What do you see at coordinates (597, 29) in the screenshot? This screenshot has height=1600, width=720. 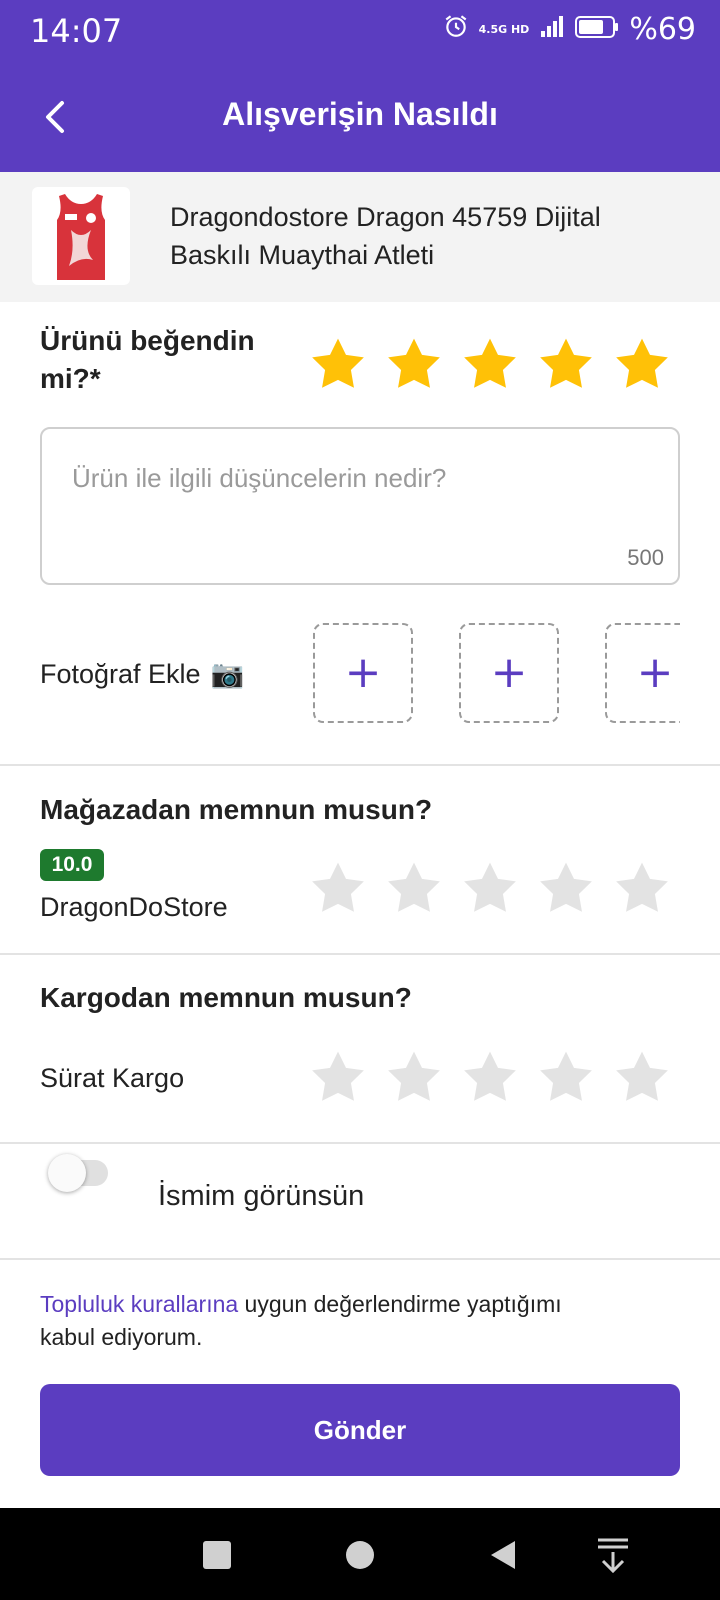 I see `battery-icon` at bounding box center [597, 29].